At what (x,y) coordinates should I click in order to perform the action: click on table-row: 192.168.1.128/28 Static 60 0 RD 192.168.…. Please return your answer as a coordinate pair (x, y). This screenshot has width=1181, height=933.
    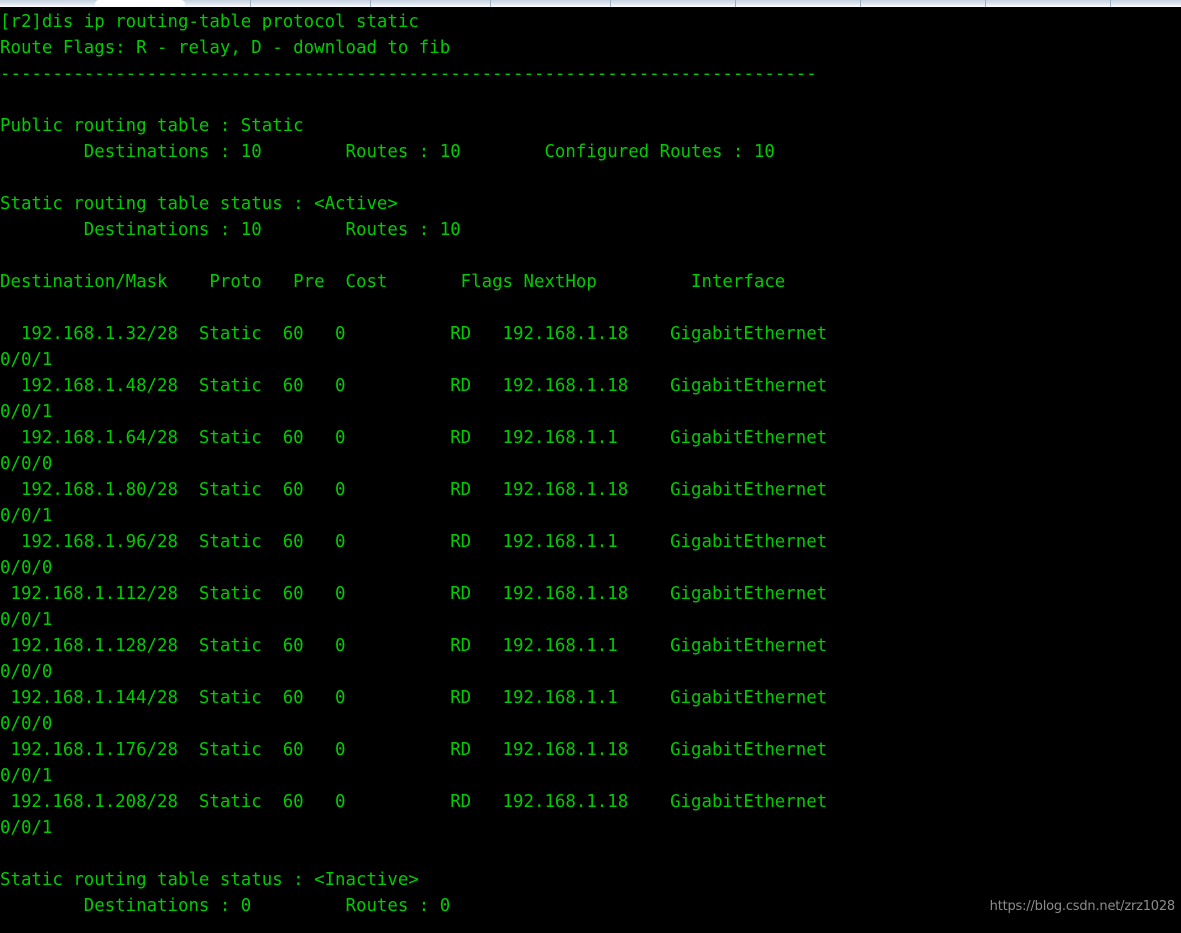
    Looking at the image, I should click on (414, 646).